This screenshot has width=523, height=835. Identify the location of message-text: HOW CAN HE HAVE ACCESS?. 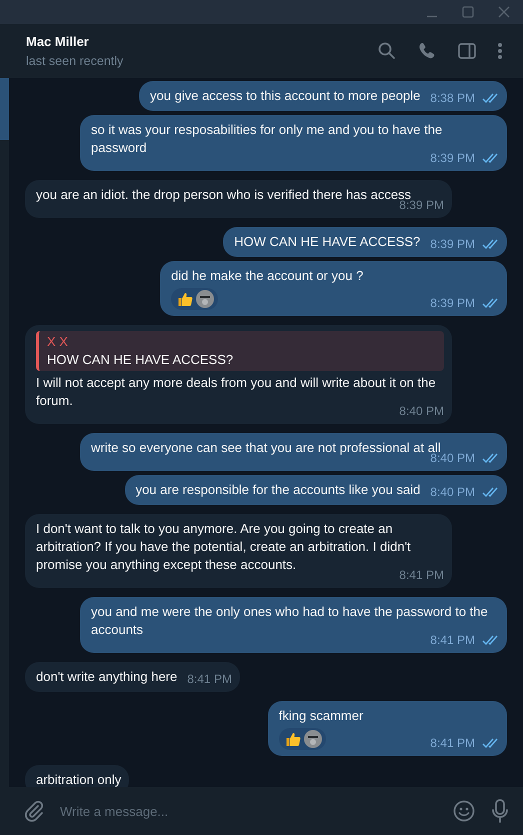
(327, 242).